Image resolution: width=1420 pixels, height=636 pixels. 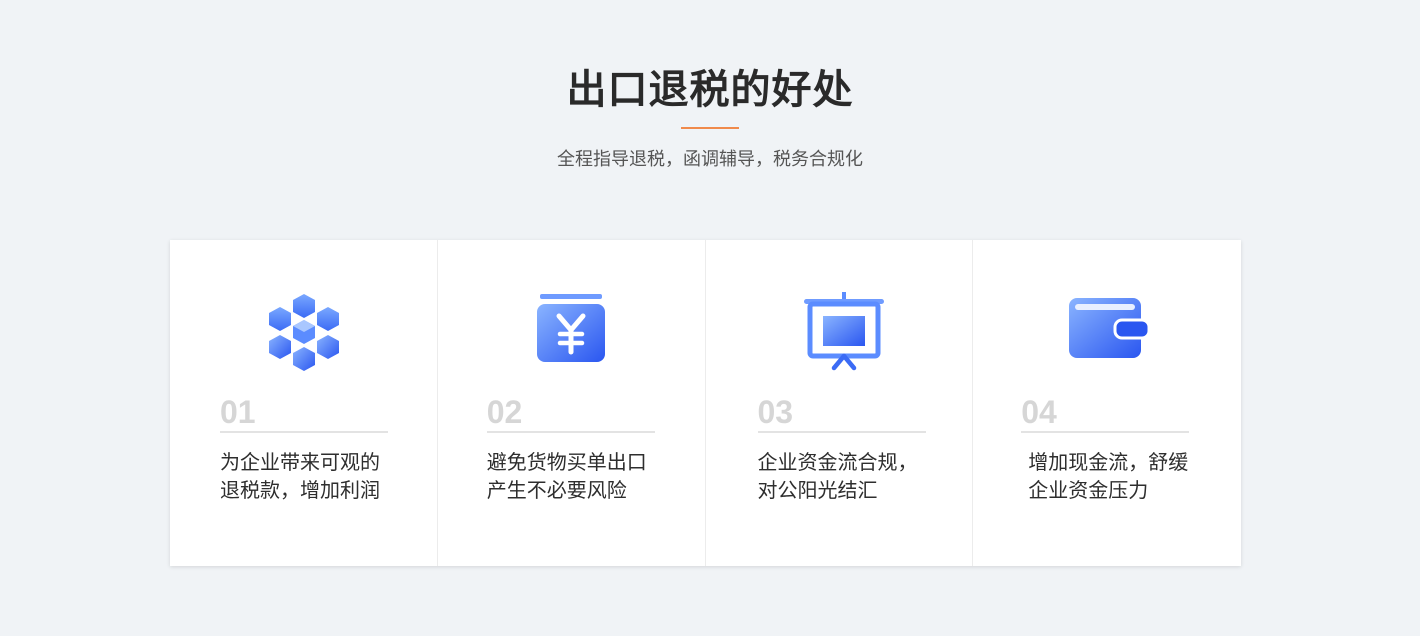 What do you see at coordinates (710, 90) in the screenshot?
I see `page-title: 出口退税的好处` at bounding box center [710, 90].